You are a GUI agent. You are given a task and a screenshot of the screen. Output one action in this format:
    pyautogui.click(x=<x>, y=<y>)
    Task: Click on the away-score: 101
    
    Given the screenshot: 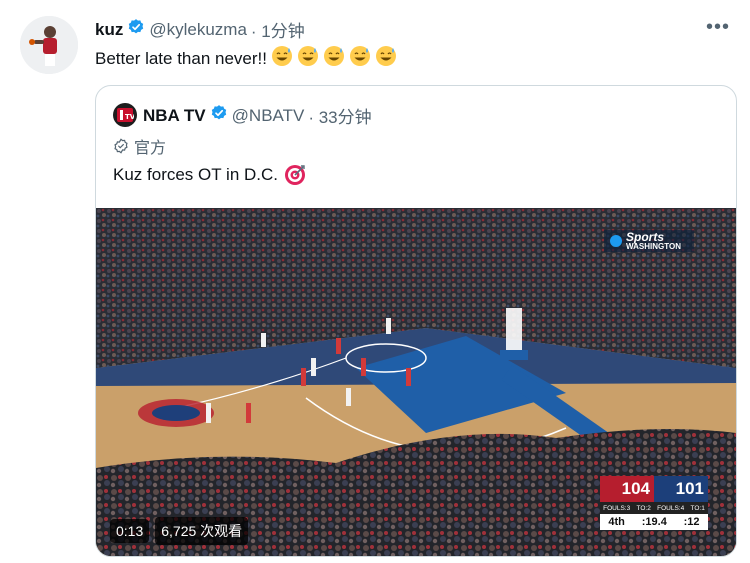 What is the action you would take?
    pyautogui.click(x=681, y=489)
    